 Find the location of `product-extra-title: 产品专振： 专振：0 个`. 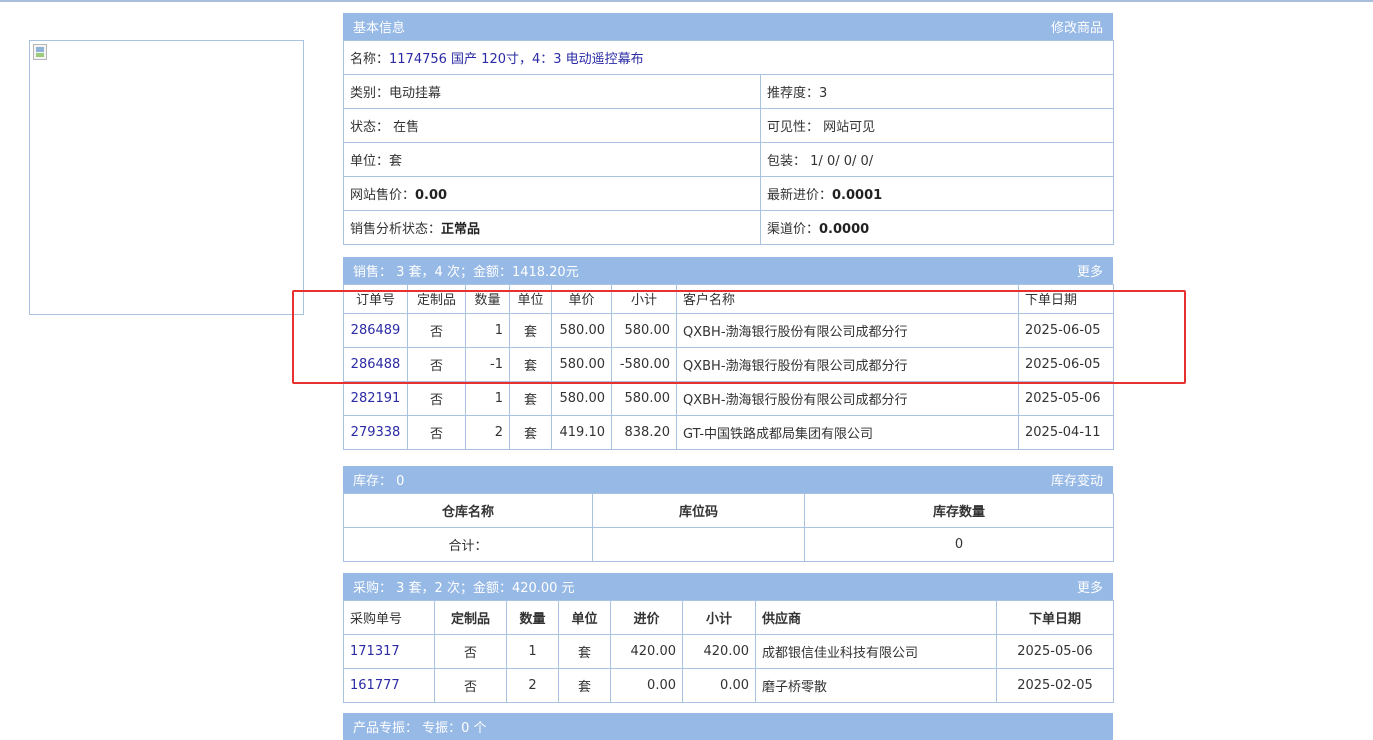

product-extra-title: 产品专振： 专振：0 个 is located at coordinates (420, 728).